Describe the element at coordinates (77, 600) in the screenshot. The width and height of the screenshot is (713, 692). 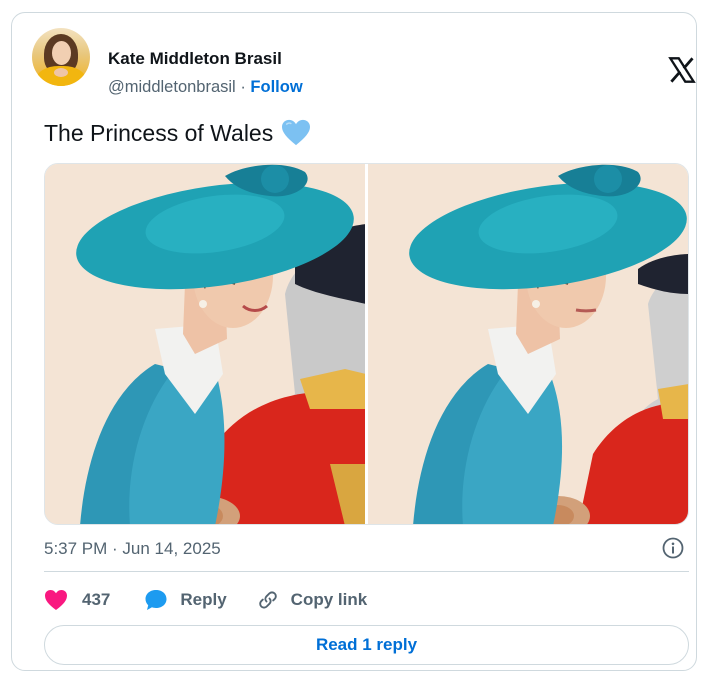
I see `like-button: 437` at that location.